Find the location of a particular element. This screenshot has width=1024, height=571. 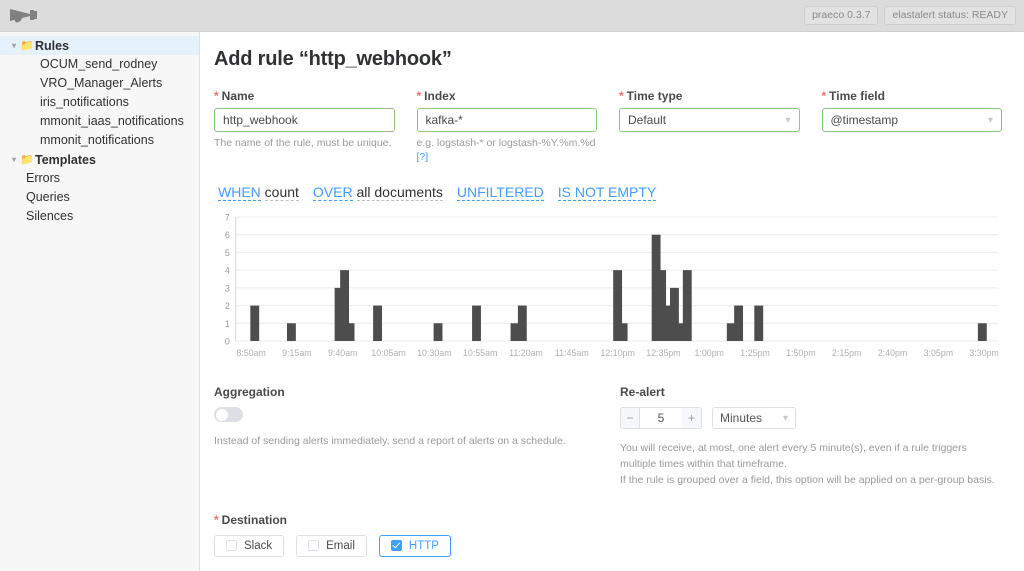

name-input-value: http_webhook is located at coordinates (260, 120).